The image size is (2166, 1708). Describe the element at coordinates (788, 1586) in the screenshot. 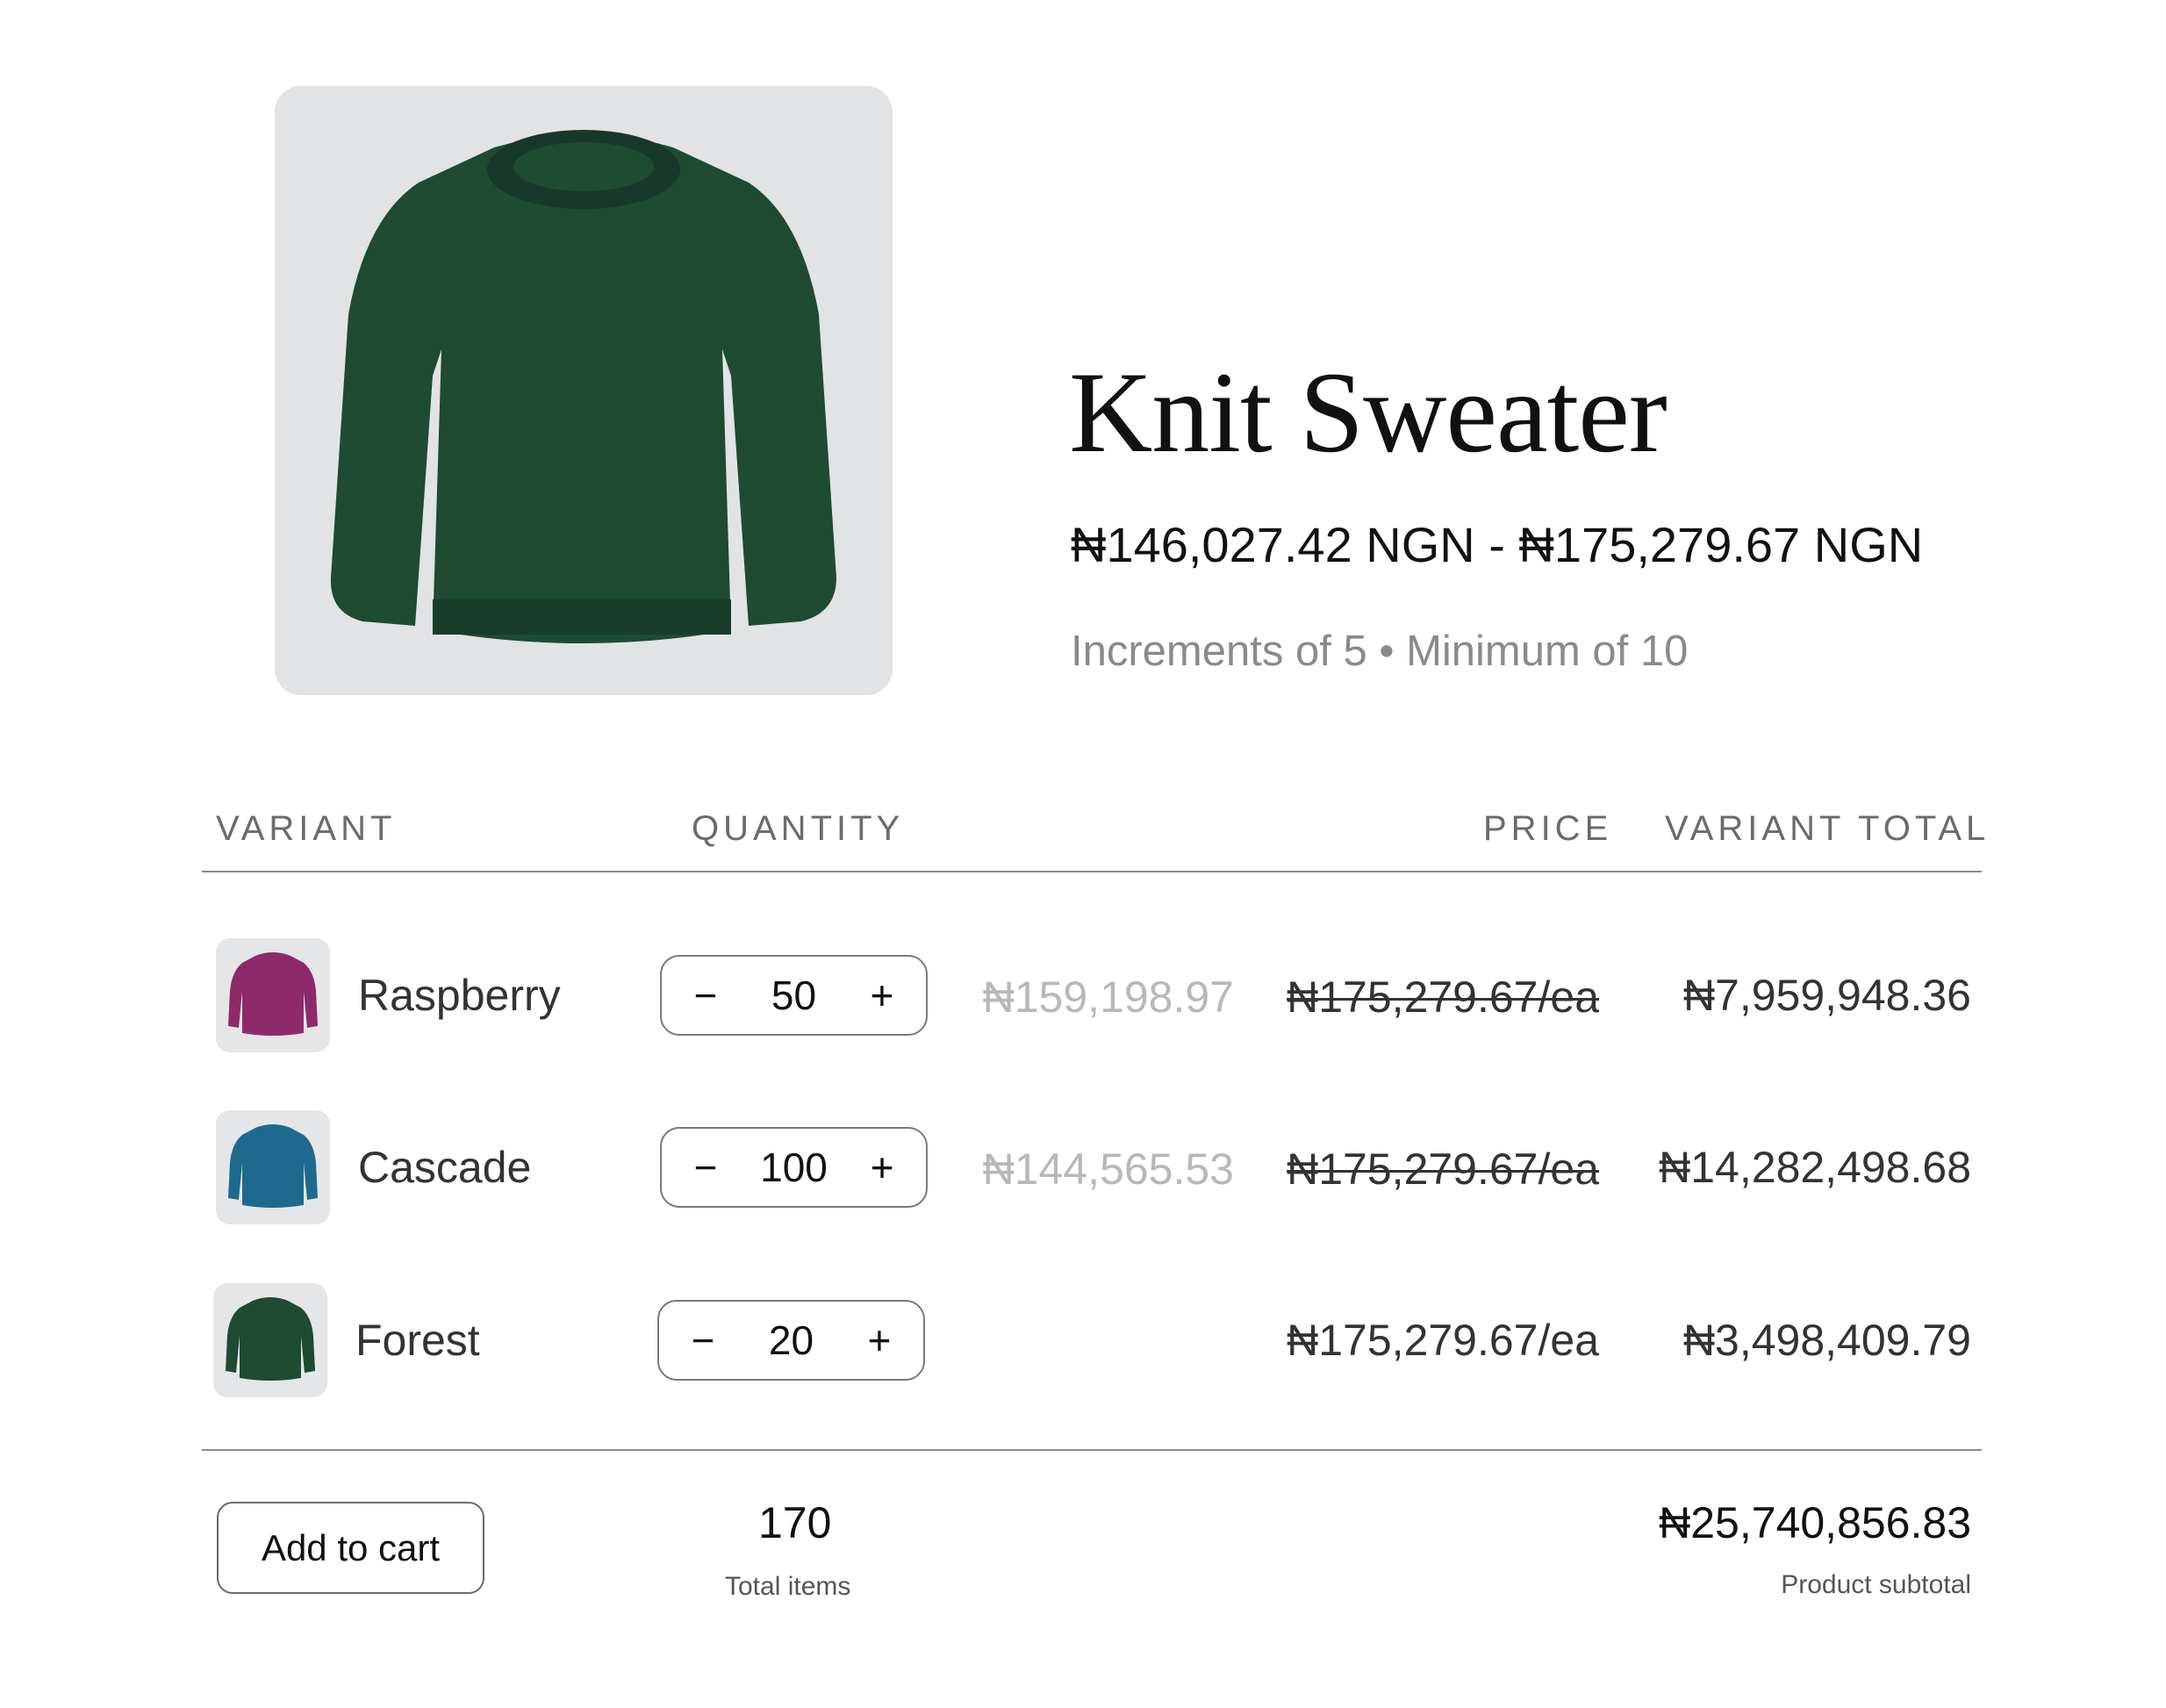

I see `total-items-label: Total items` at that location.